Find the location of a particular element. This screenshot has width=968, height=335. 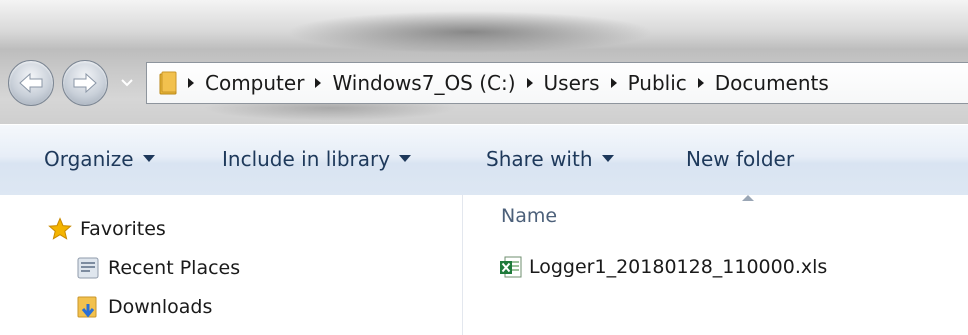

nav-item-recent-places: Recent Places is located at coordinates (158, 268).